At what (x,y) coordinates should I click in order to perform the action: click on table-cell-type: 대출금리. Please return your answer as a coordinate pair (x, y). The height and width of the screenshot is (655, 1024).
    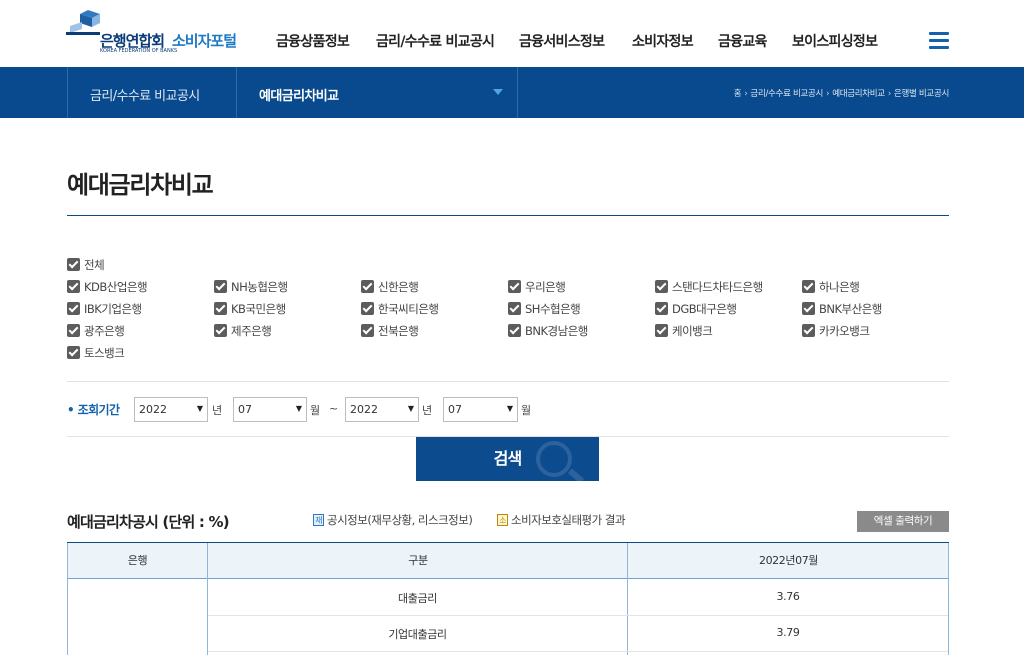
    Looking at the image, I should click on (417, 598).